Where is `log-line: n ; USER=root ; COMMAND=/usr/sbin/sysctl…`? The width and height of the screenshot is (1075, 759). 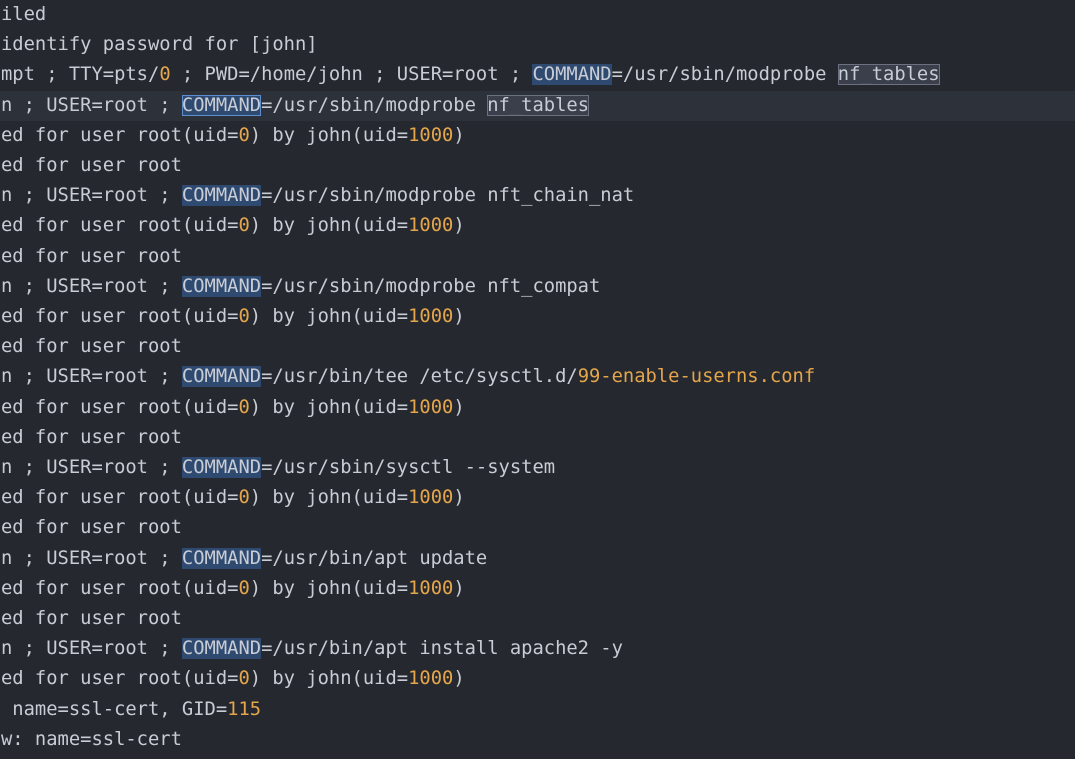
log-line: n ; USER=root ; COMMAND=/usr/sbin/sysctl… is located at coordinates (277, 468).